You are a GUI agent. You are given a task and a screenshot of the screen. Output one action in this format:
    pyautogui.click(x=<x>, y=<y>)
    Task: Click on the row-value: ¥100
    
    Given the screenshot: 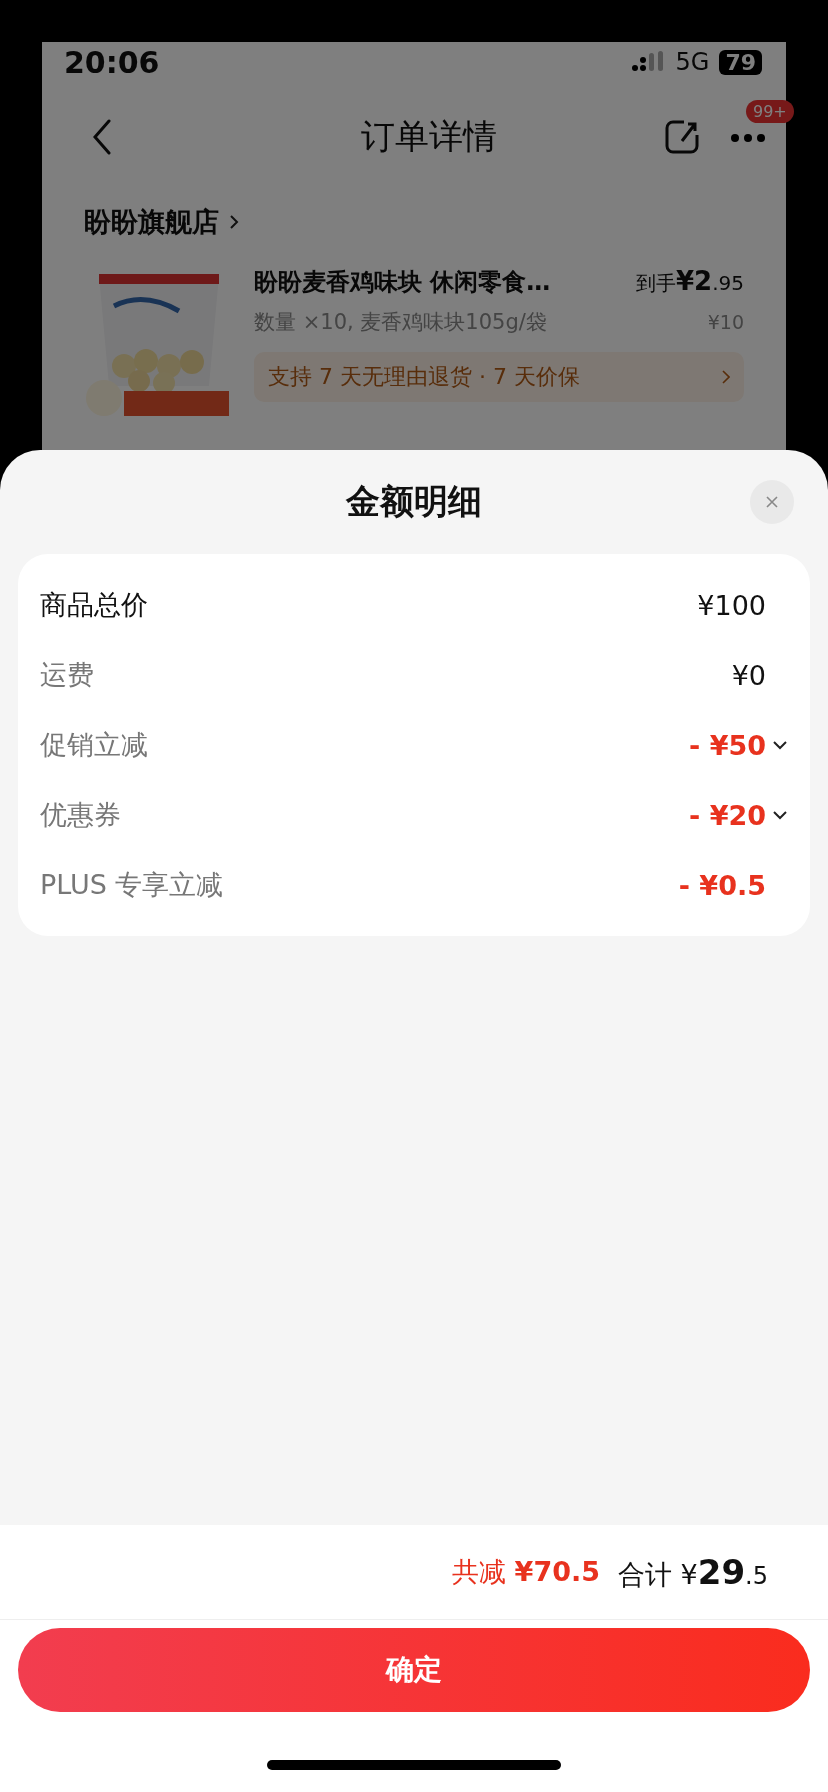 What is the action you would take?
    pyautogui.click(x=731, y=605)
    